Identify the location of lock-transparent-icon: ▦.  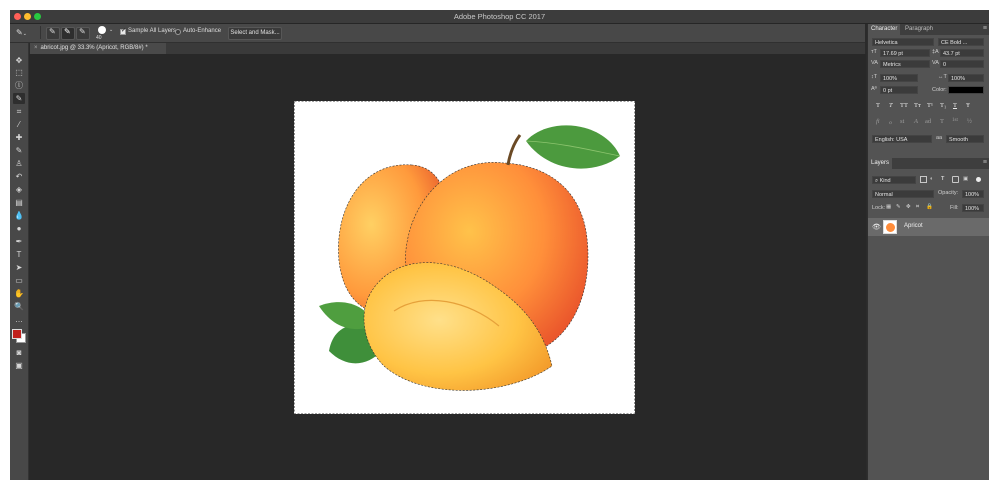
(888, 207).